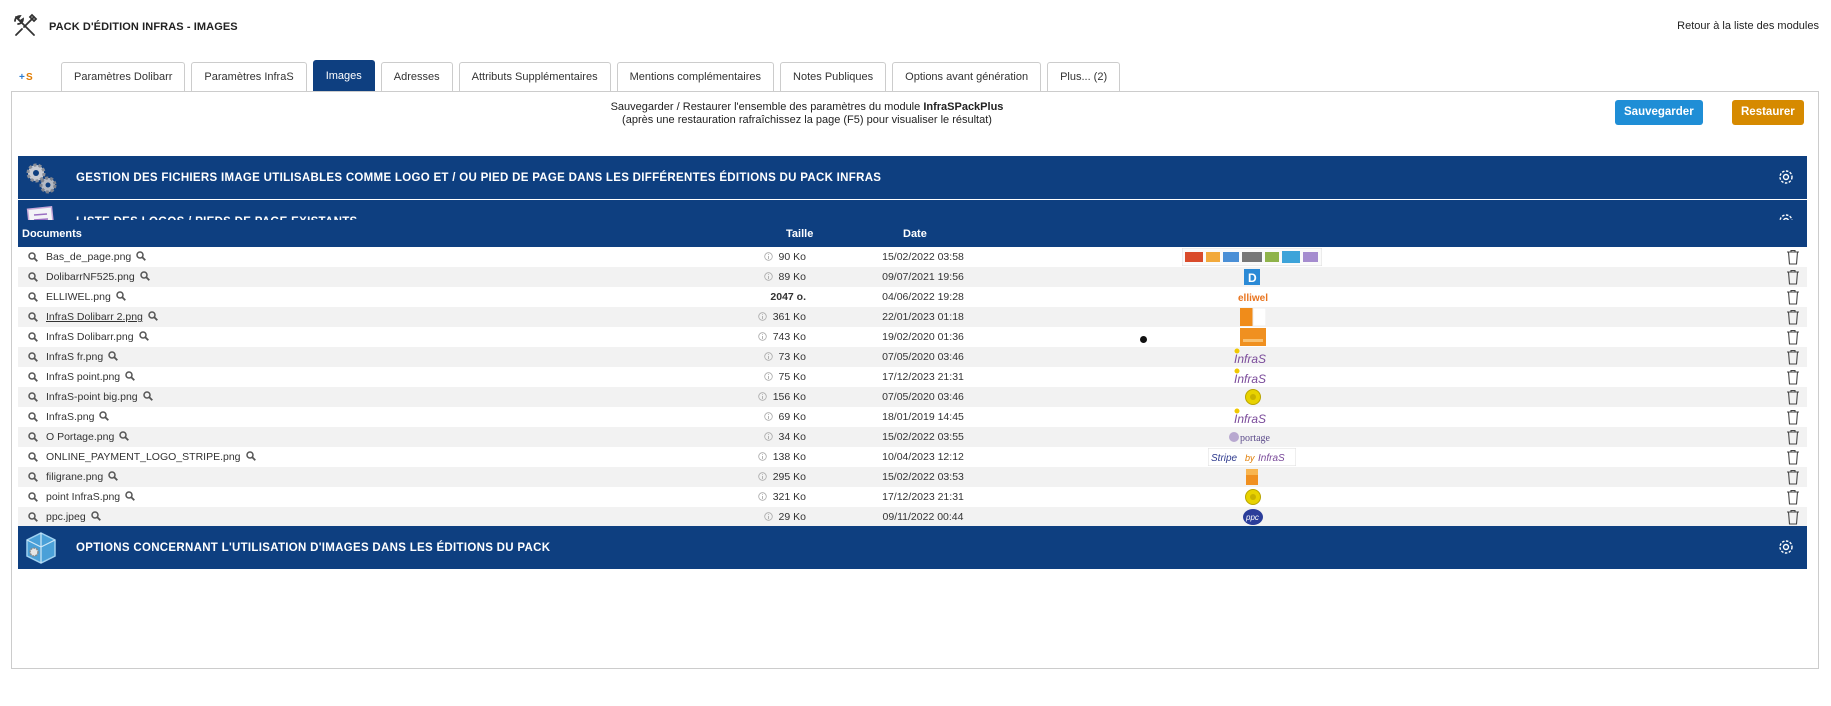  Describe the element at coordinates (74, 477) in the screenshot. I see `document-filename: filigrane.png` at that location.